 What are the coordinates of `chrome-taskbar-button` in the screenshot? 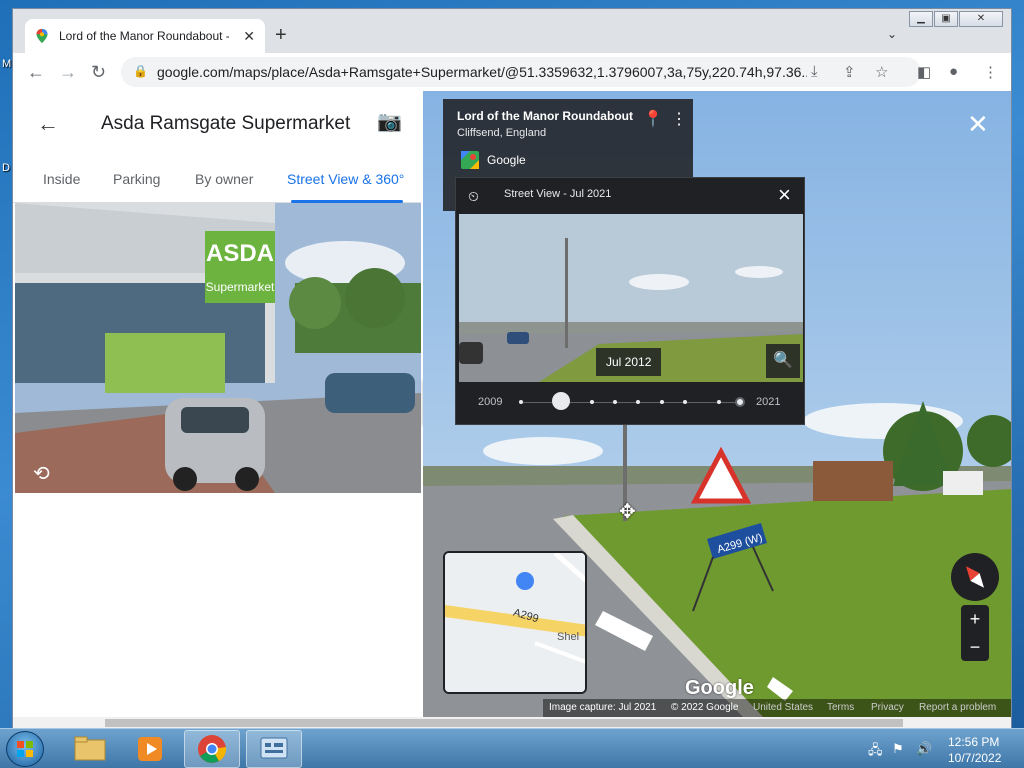 It's located at (212, 749).